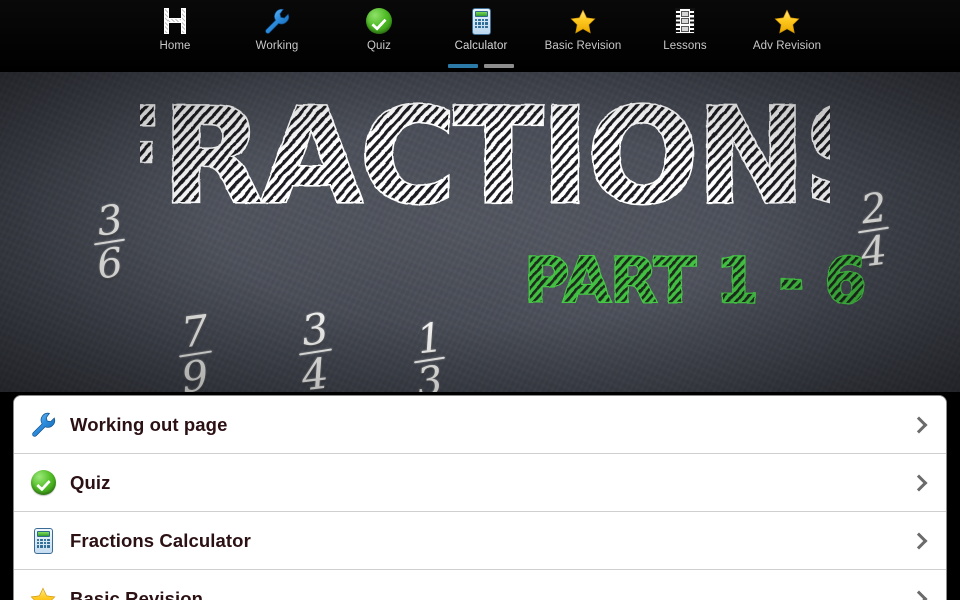  I want to click on tab-label: Working, so click(277, 46).